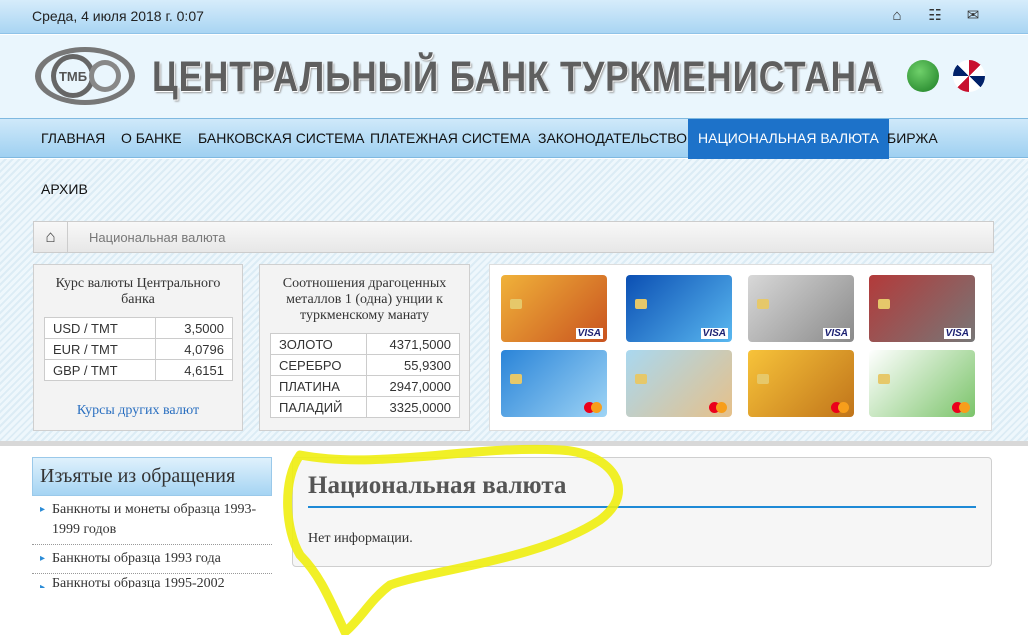 The width and height of the screenshot is (1028, 635). What do you see at coordinates (413, 407) in the screenshot?
I see `metal-value: 3325,0000` at bounding box center [413, 407].